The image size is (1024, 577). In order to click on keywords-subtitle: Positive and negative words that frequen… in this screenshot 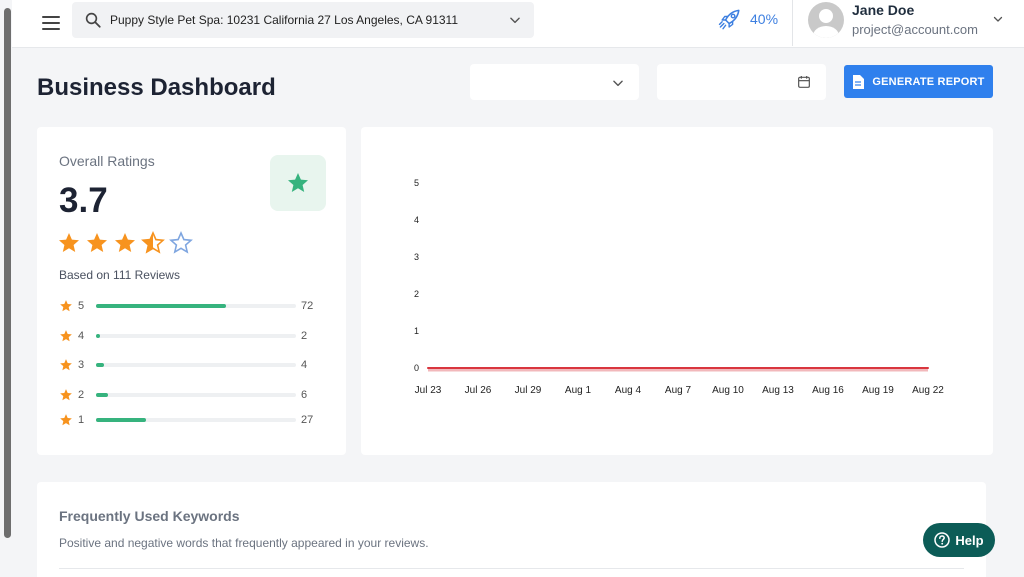, I will do `click(244, 543)`.